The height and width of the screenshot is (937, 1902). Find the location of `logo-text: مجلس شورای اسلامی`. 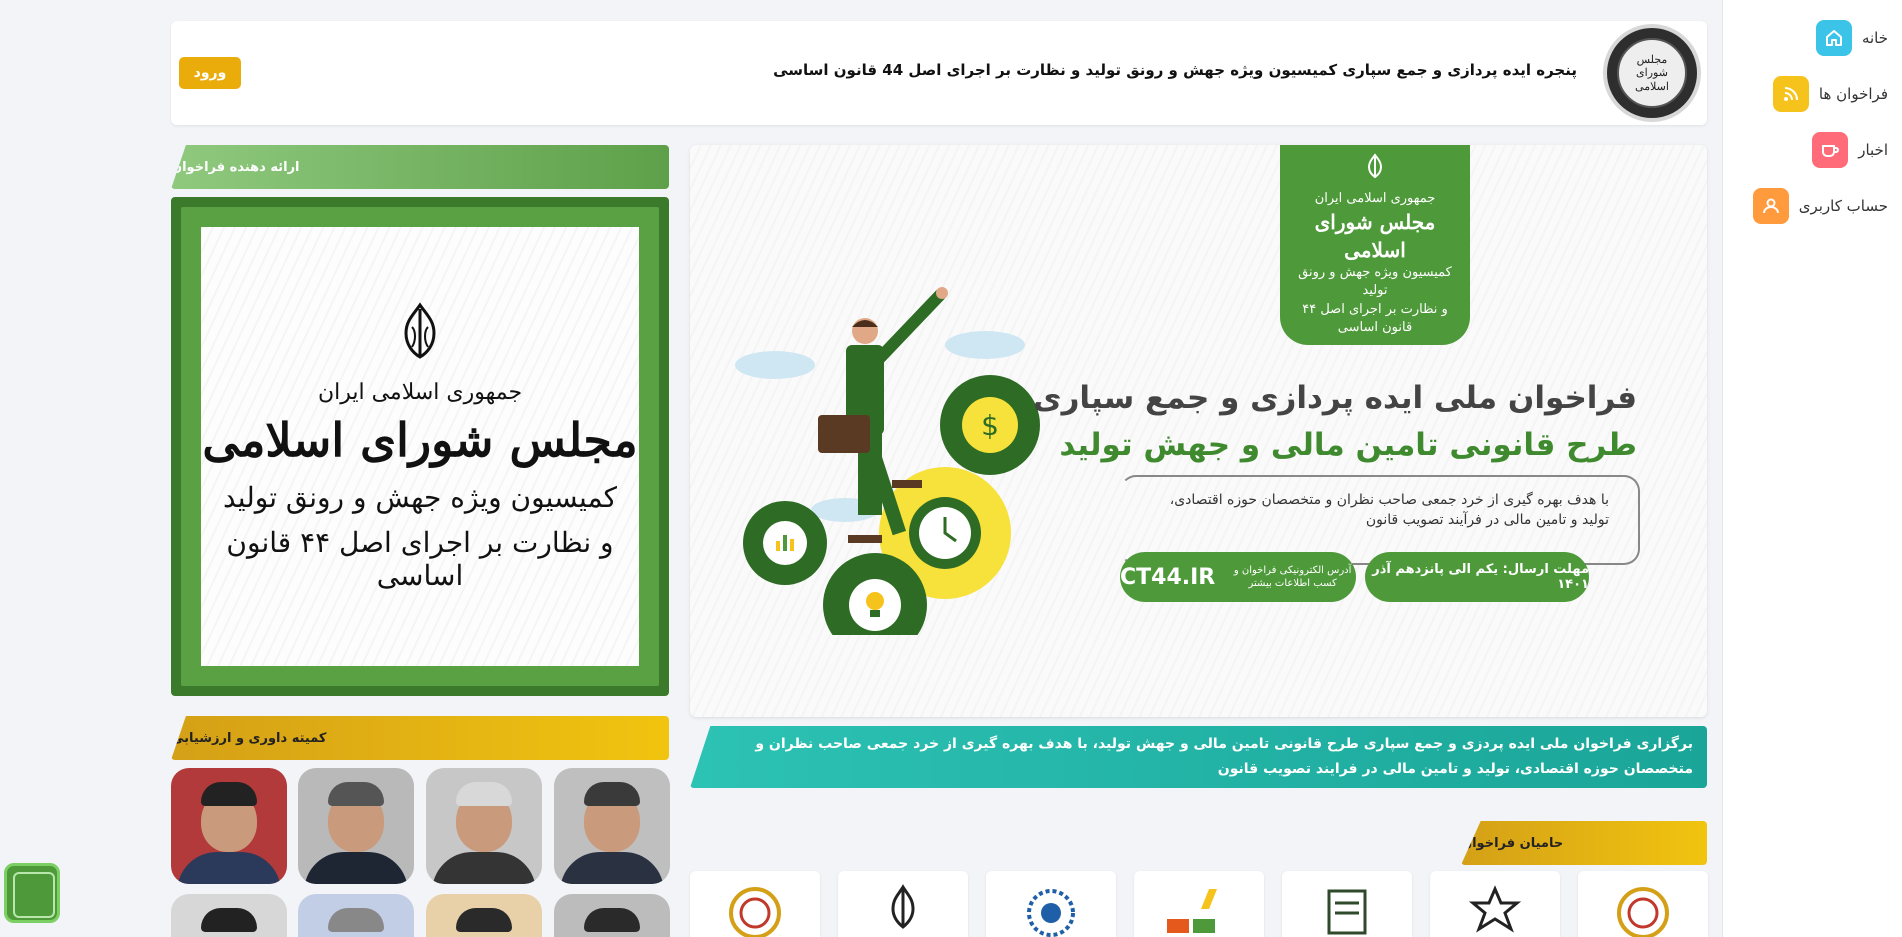

logo-text: مجلس شورای اسلامی is located at coordinates (1652, 73).